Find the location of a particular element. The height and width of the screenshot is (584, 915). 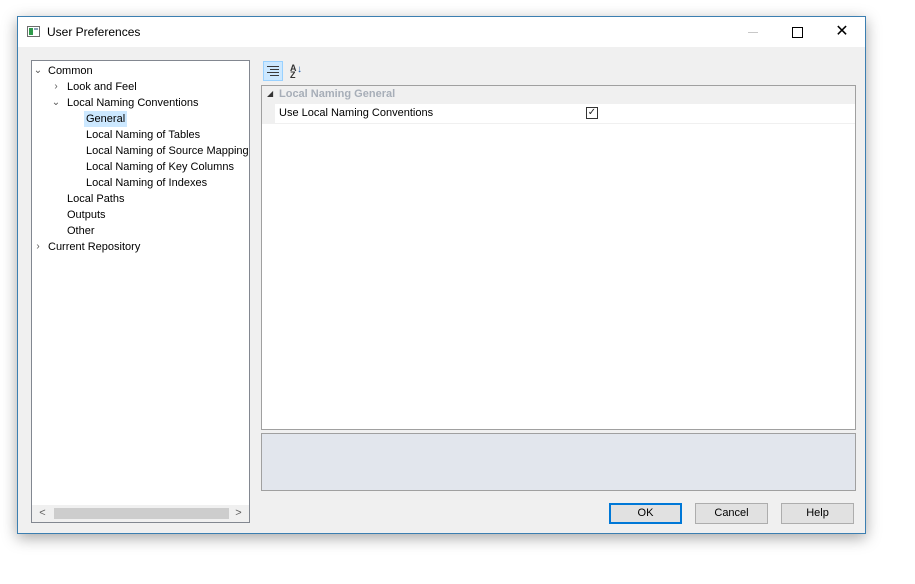

tree-item-label: Local Naming of Indexes is located at coordinates (147, 183).